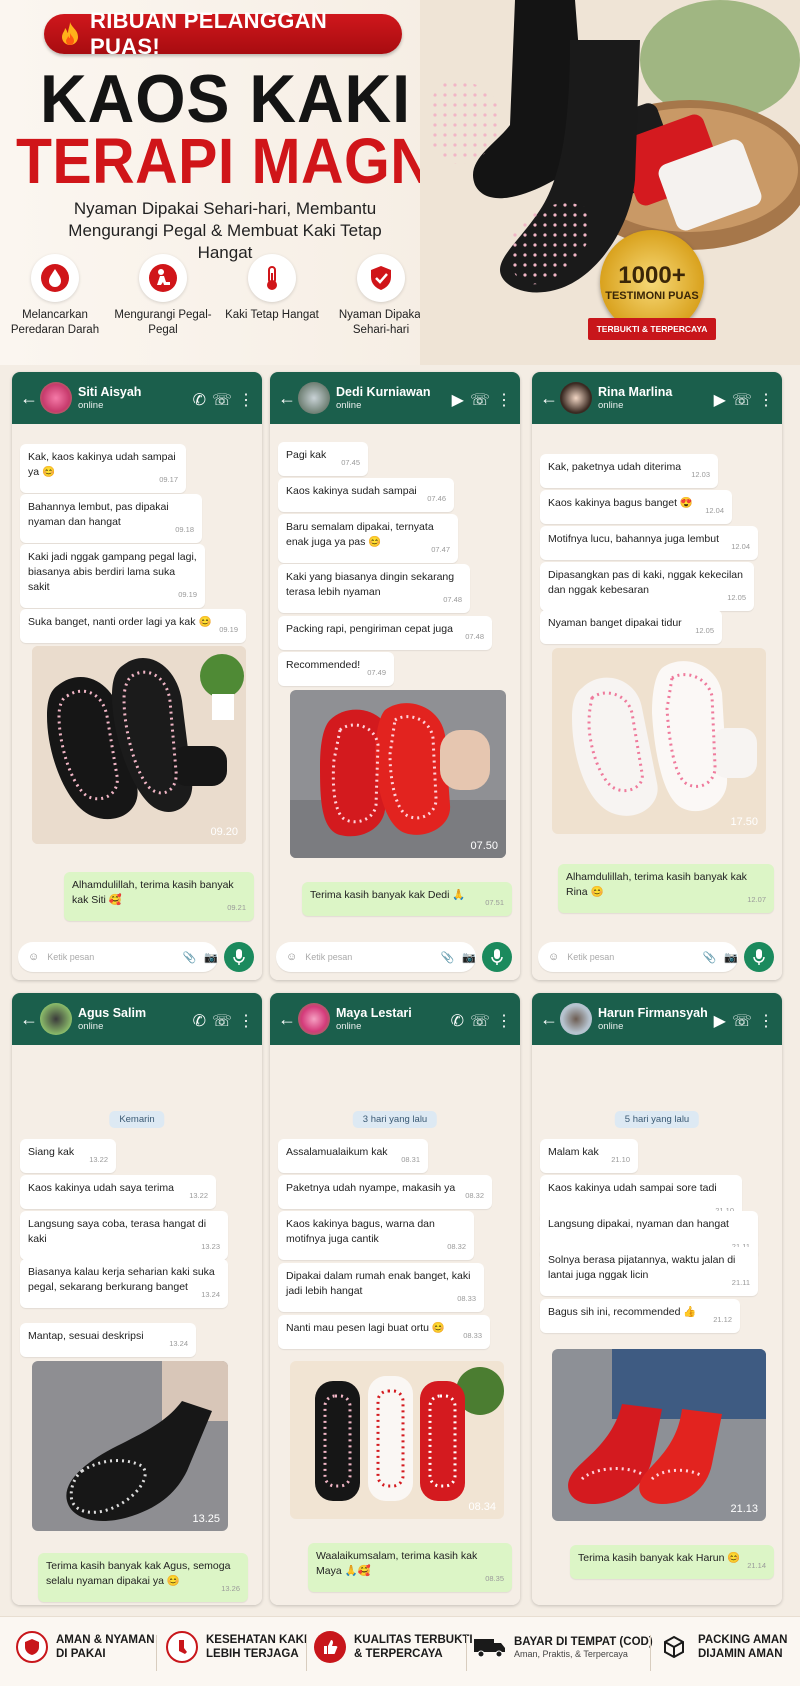 This screenshot has width=800, height=1686. What do you see at coordinates (571, 1654) in the screenshot?
I see `footer-subtitle: Aman, Praktis, & Terpercaya` at bounding box center [571, 1654].